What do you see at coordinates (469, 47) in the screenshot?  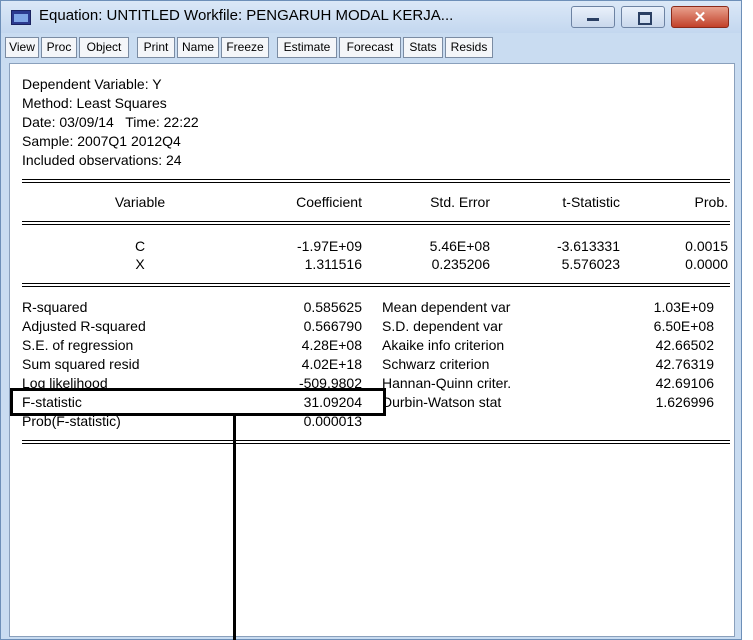 I see `resids-button: Resids` at bounding box center [469, 47].